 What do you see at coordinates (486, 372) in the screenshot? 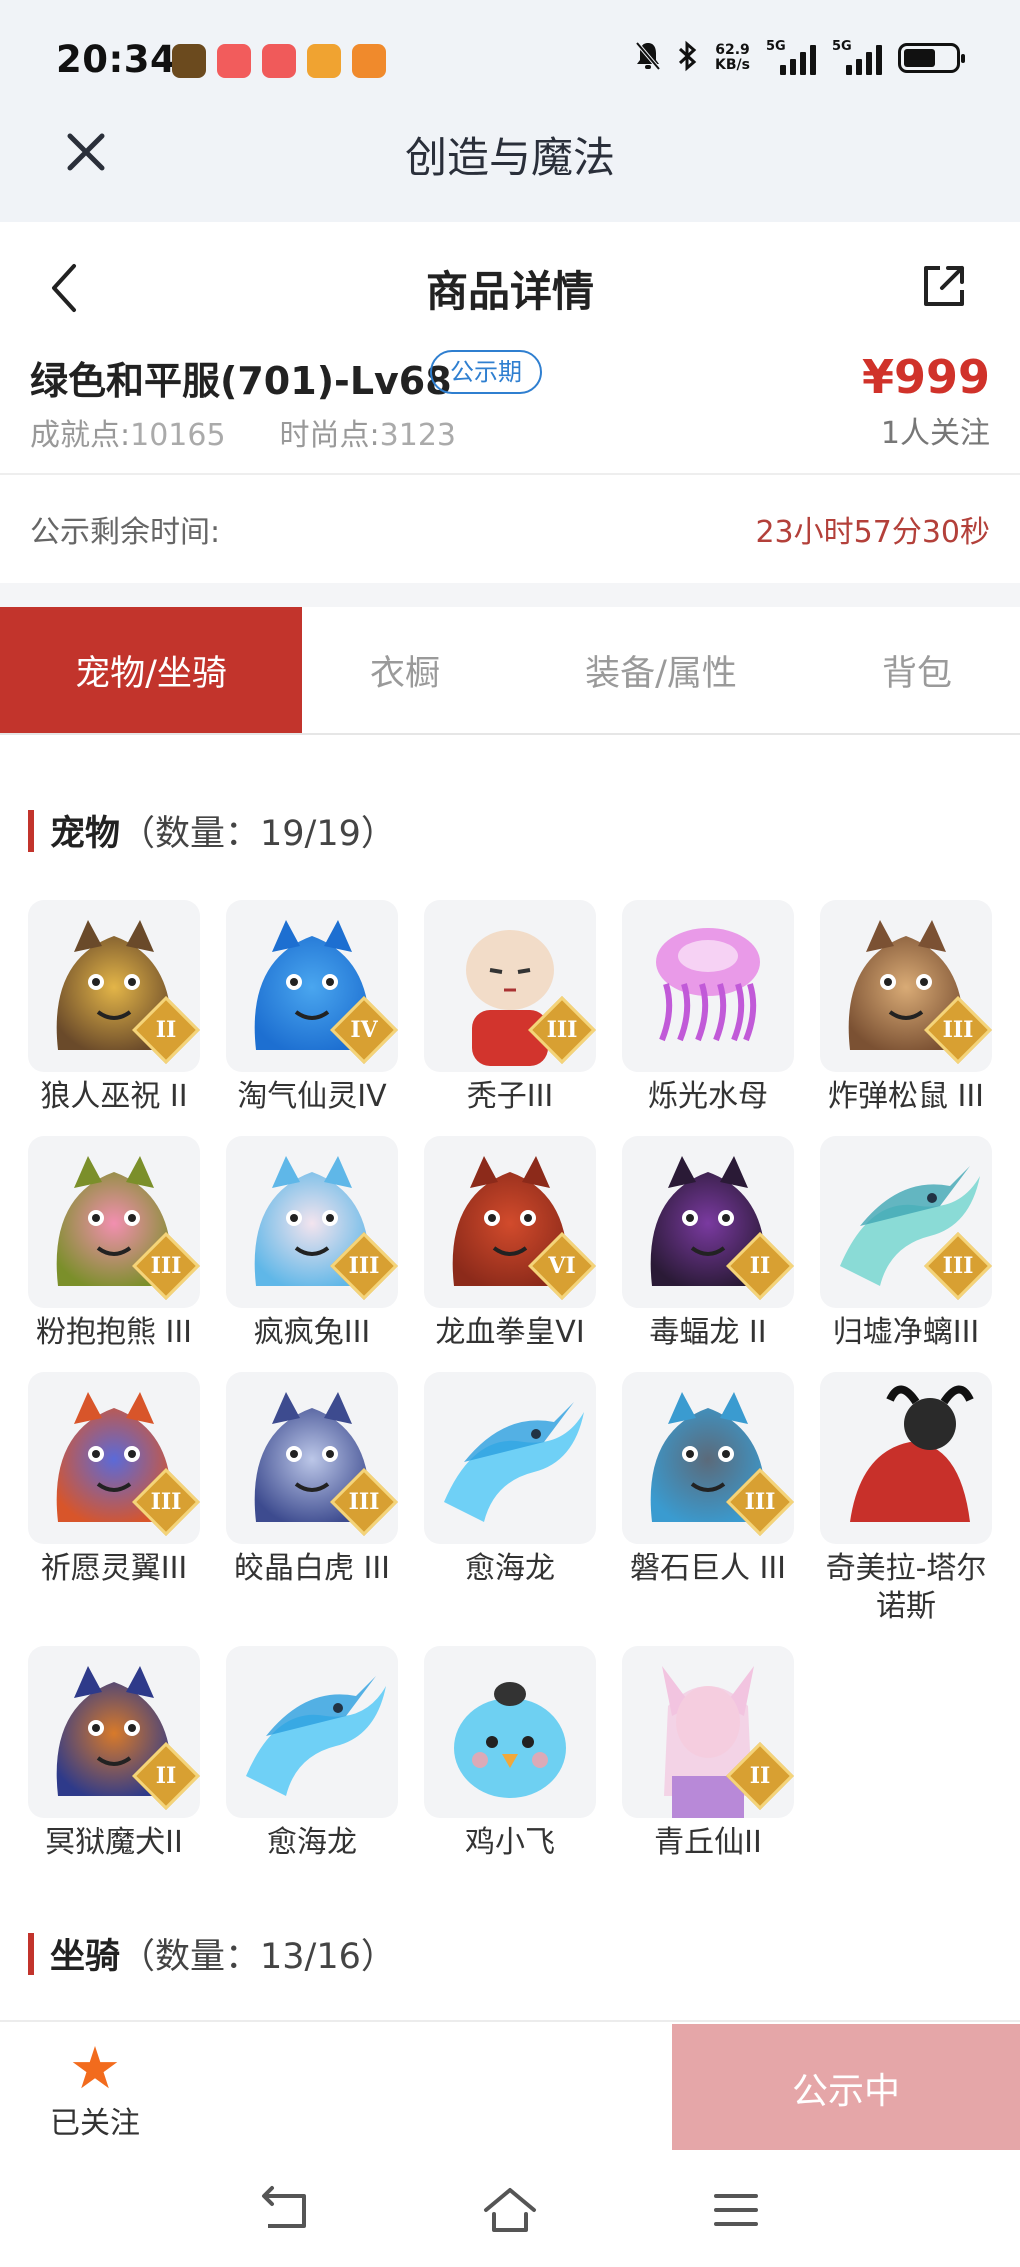
I see `status-badge: 公示期` at bounding box center [486, 372].